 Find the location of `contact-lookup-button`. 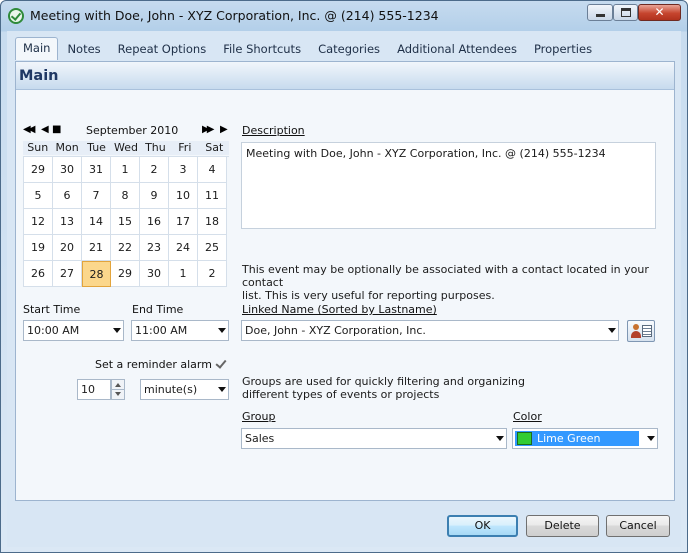

contact-lookup-button is located at coordinates (641, 331).